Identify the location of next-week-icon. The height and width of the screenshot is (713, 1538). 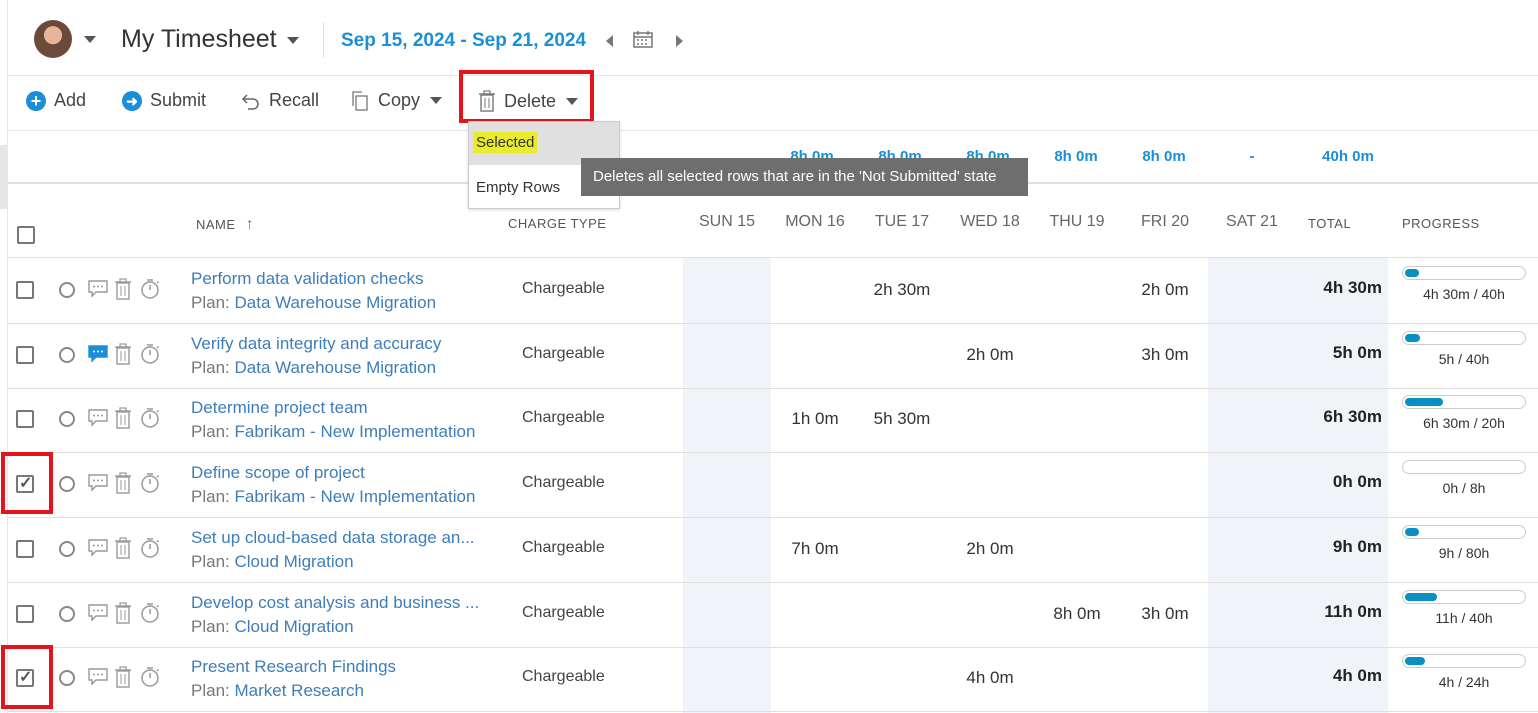
(679, 41).